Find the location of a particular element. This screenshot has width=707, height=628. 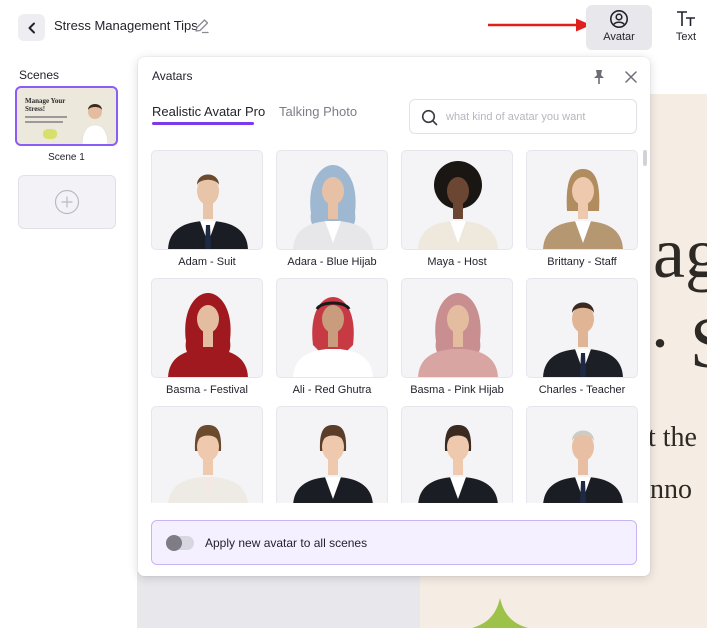

scrollbar is located at coordinates (645, 158).